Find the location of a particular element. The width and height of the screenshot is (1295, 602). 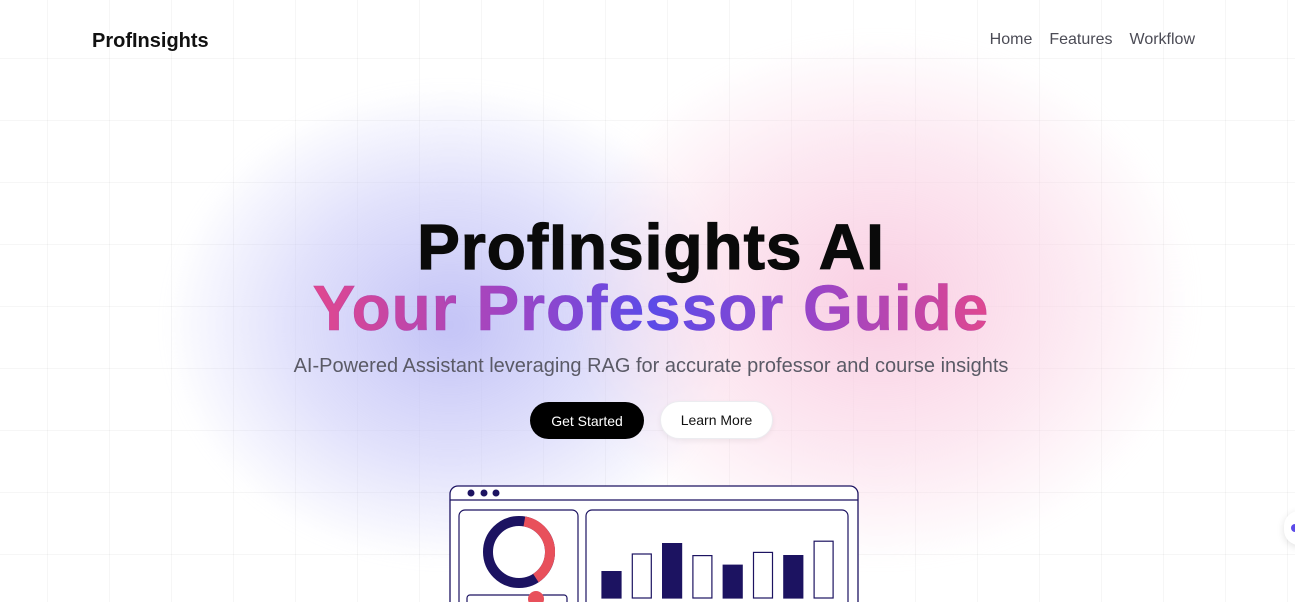

hero-subtitle-text: Your Professor Guide is located at coordinates (651, 308).